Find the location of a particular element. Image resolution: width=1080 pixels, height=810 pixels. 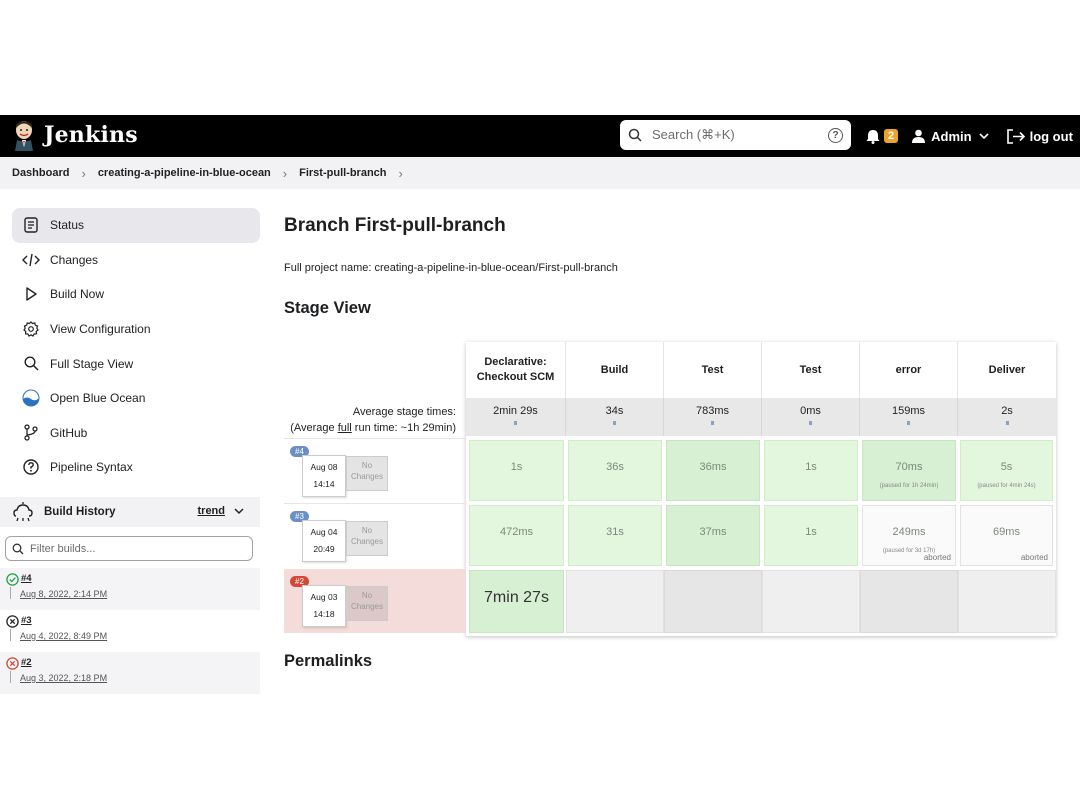

breadcrumb-project: creating-a-pipeline-in-blue-ocean is located at coordinates (184, 173).